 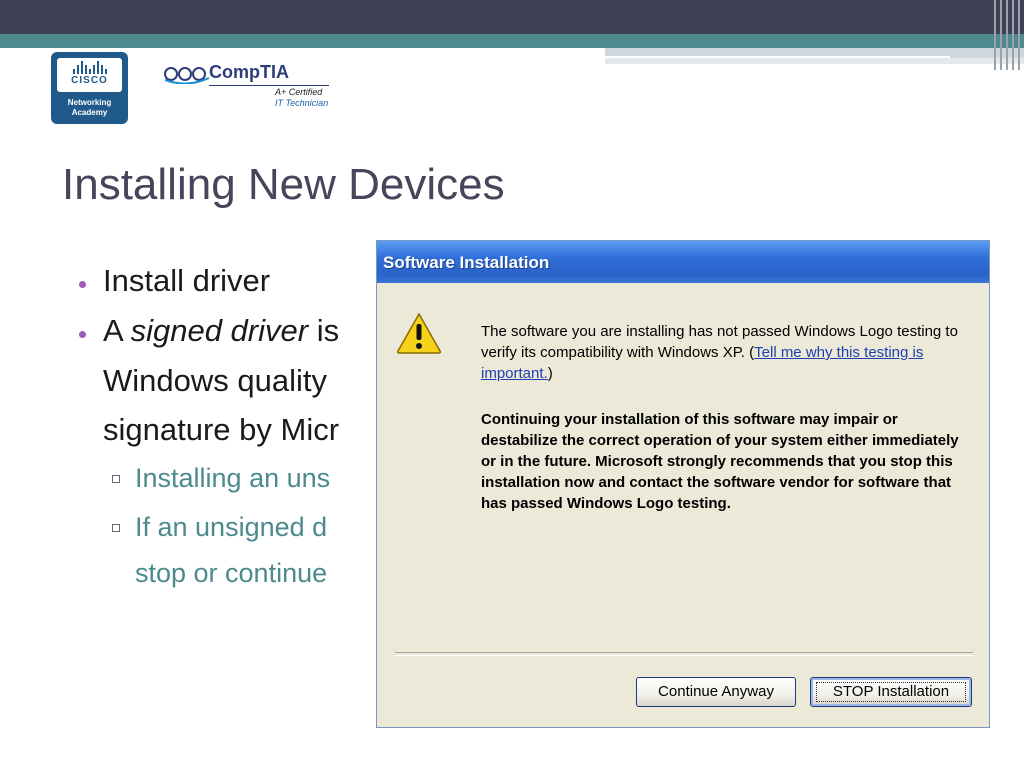 What do you see at coordinates (550, 373) in the screenshot?
I see `dialog-message-close: )` at bounding box center [550, 373].